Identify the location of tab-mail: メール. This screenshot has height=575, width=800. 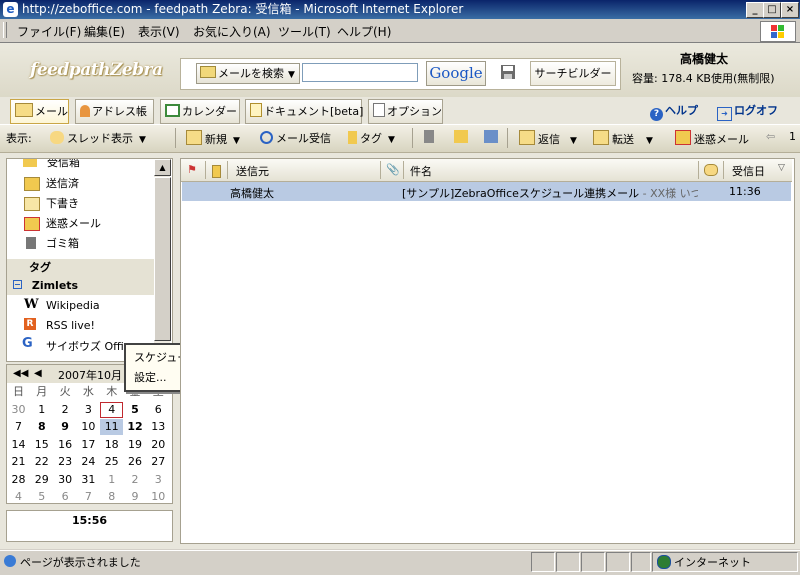
(39, 111).